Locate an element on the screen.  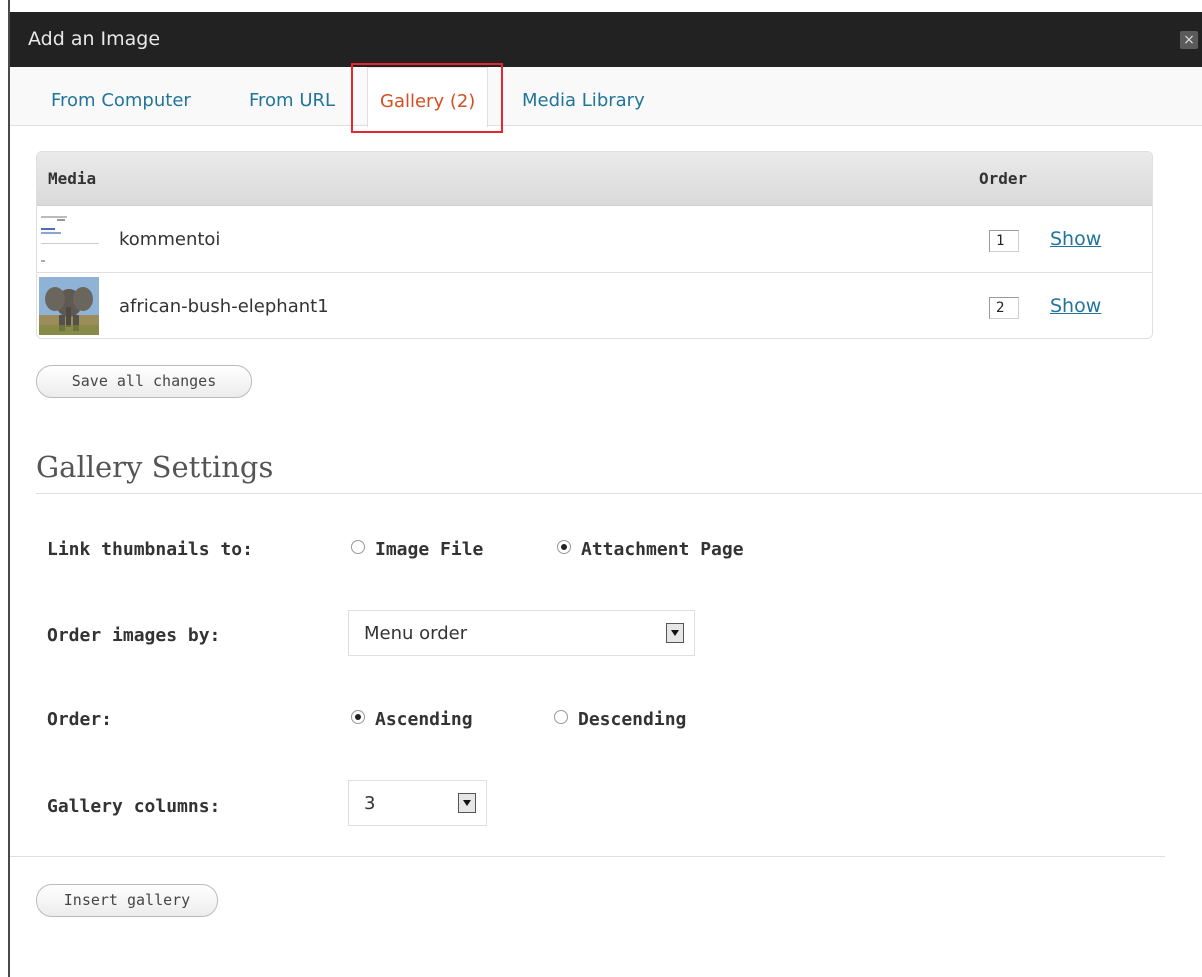
table-row: african-bush-elephant1 2 Show is located at coordinates (594, 306).